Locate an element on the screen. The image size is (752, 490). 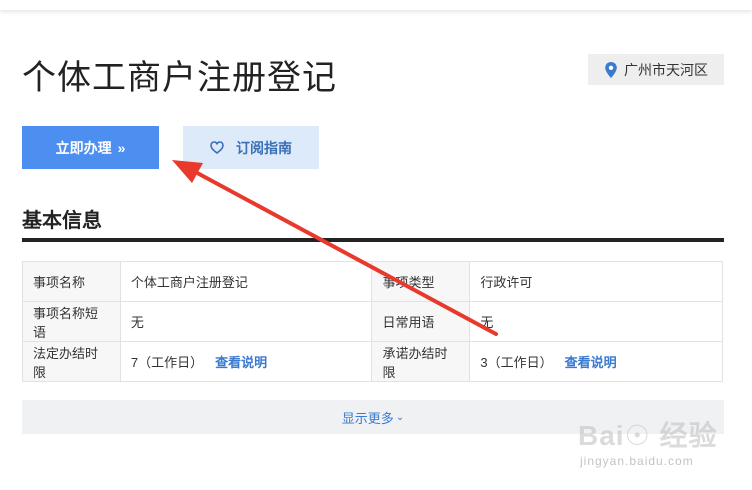
double-chevron-right-icon: » is located at coordinates (121, 147).